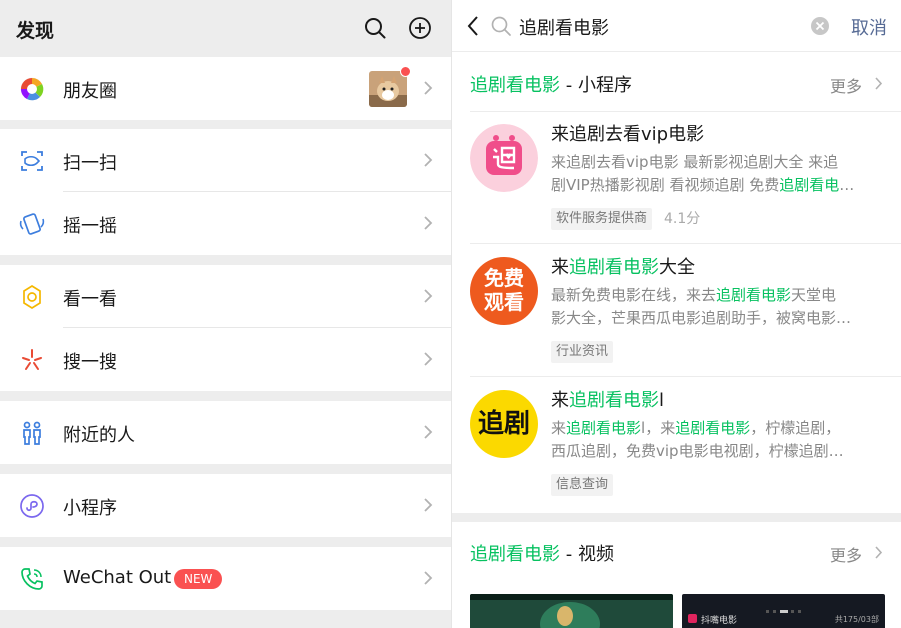 This screenshot has width=901, height=628. Describe the element at coordinates (571, 611) in the screenshot. I see `video-thumbnail` at that location.